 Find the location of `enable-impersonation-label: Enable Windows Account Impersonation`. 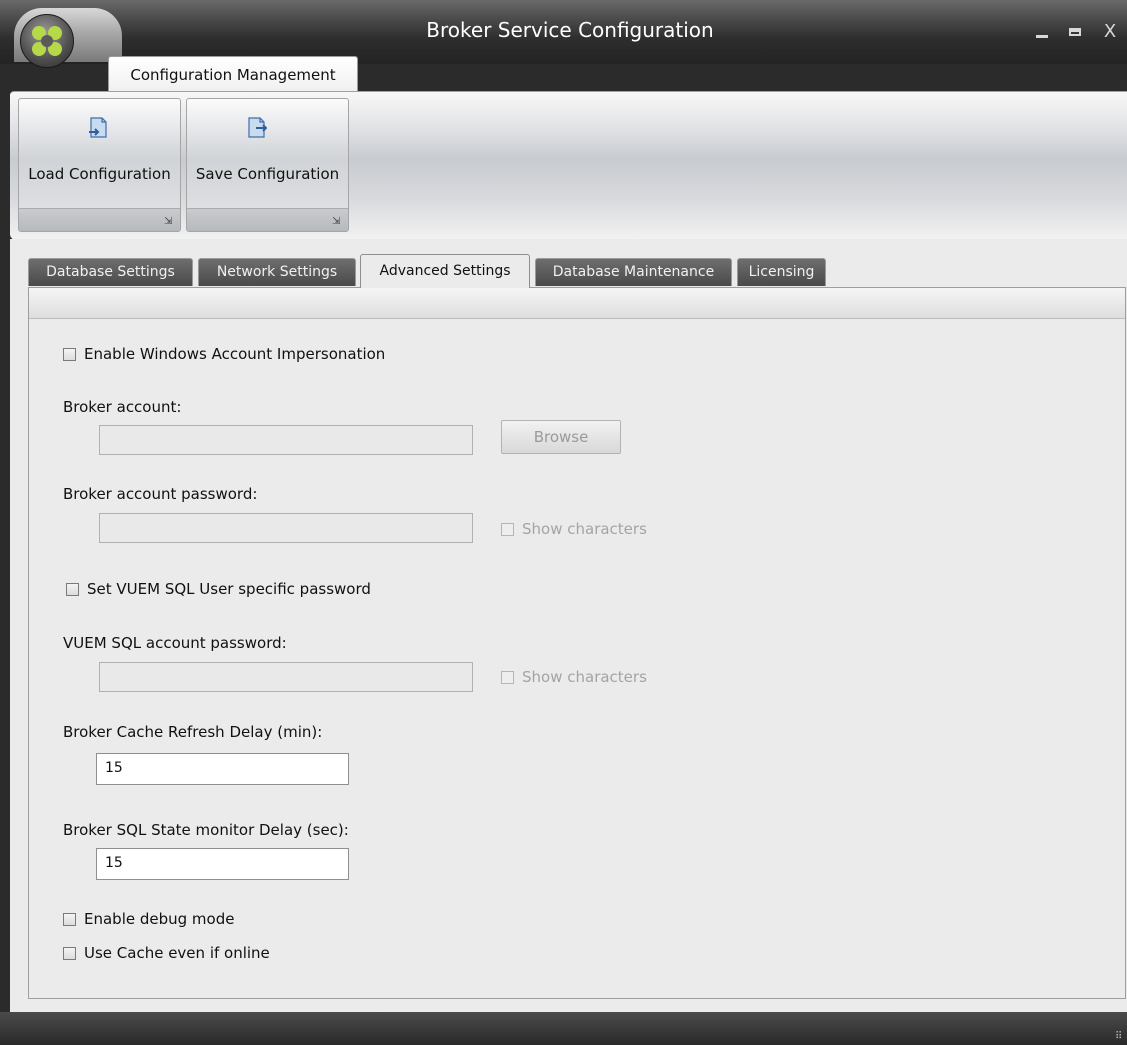

enable-impersonation-label: Enable Windows Account Impersonation is located at coordinates (235, 354).